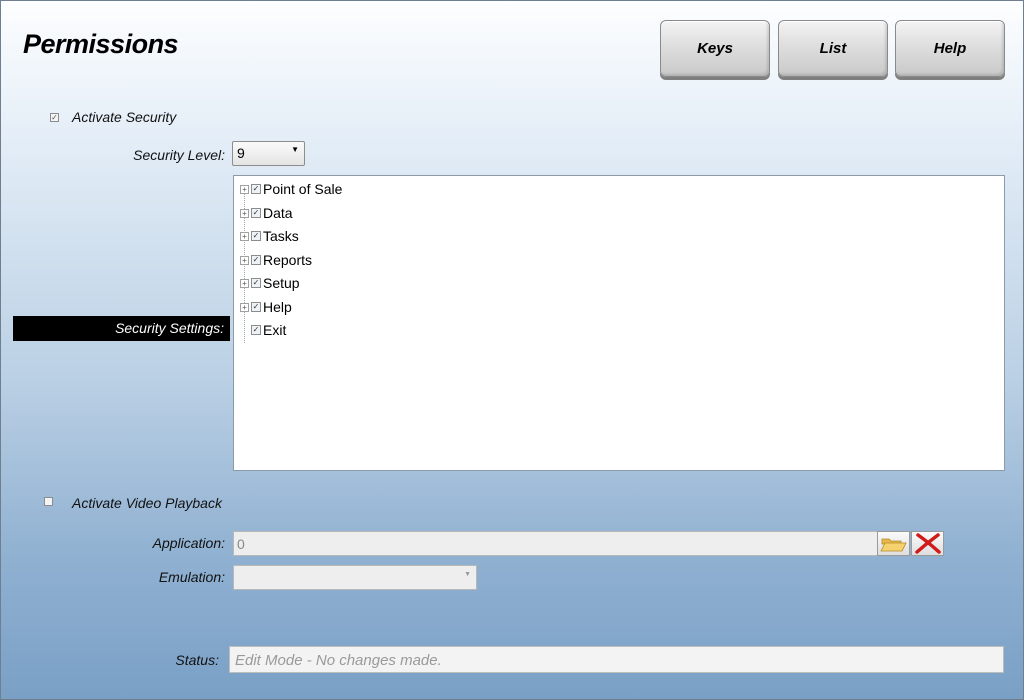  Describe the element at coordinates (833, 48) in the screenshot. I see `list-button: List` at that location.